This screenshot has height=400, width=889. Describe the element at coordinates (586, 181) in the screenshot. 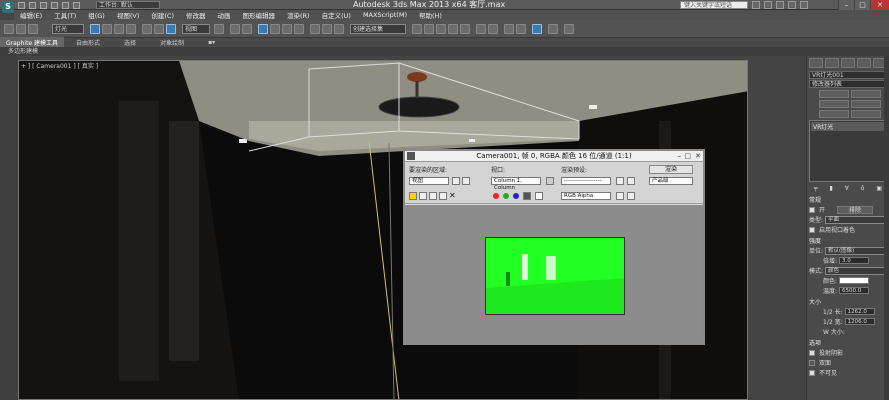

I see `render-preset-dropdown: -------------------` at that location.